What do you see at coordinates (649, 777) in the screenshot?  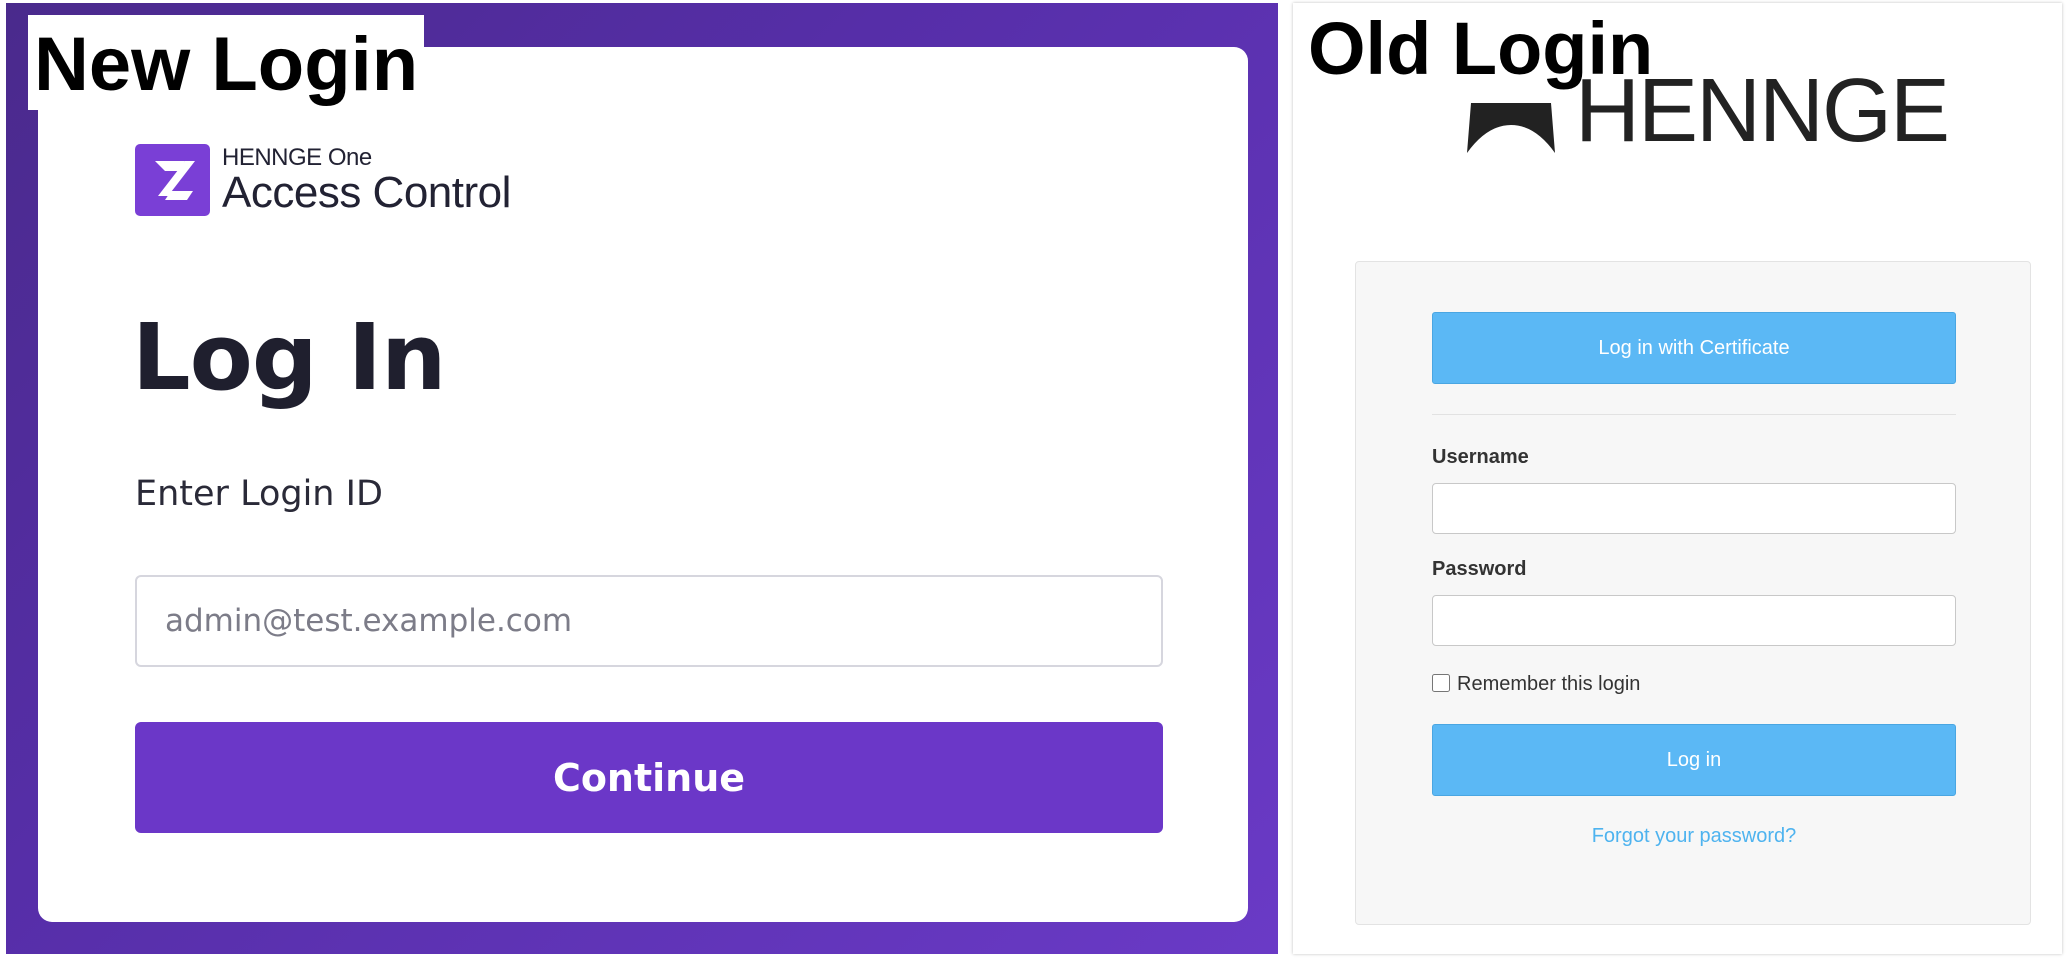 I see `continue-button: Continue` at bounding box center [649, 777].